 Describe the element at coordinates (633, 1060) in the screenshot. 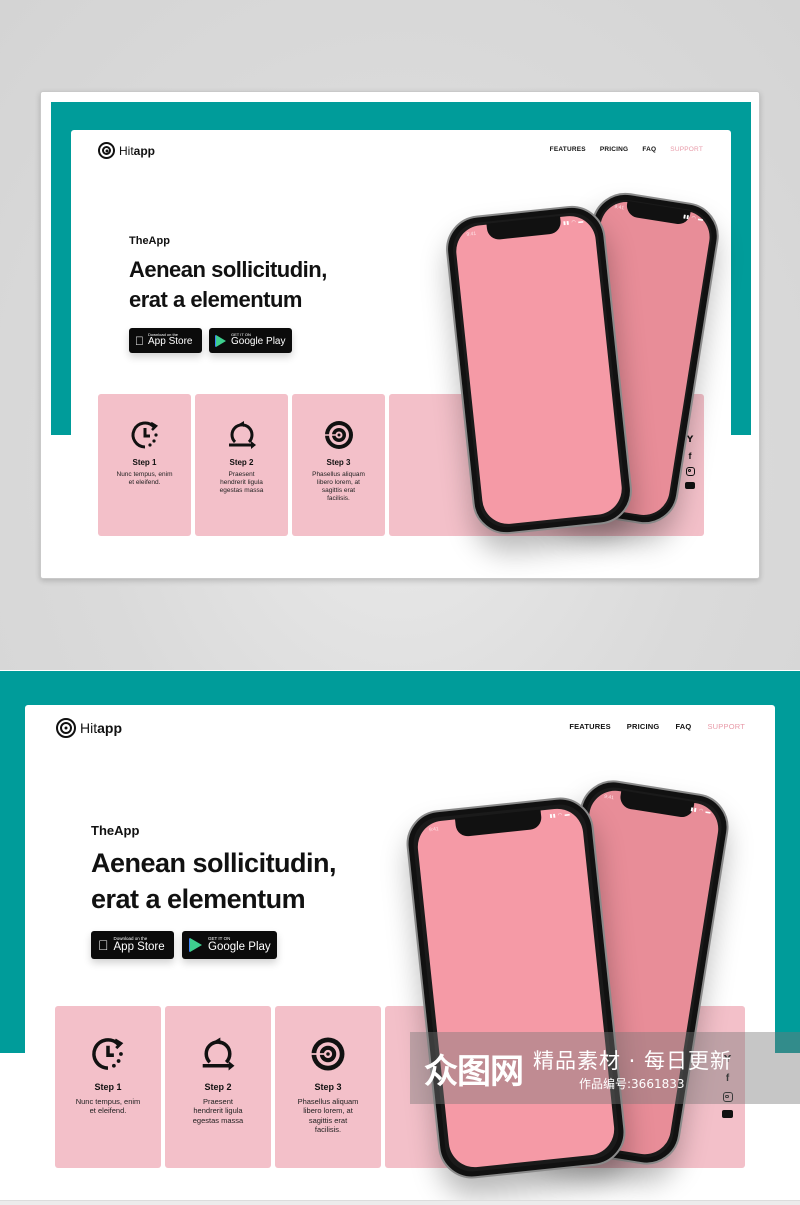

I see `watermark-tagline: 精品素材 · 每日更新` at that location.